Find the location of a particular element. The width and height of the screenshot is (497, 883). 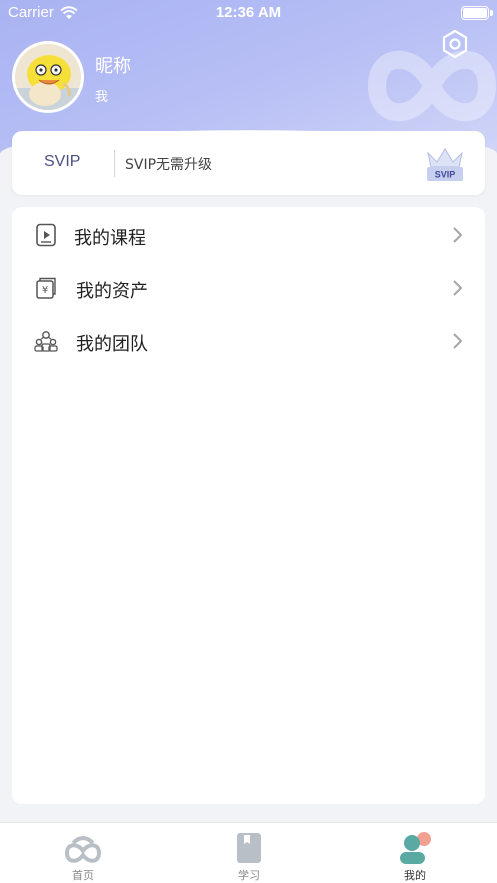

tab-label: 学习 is located at coordinates (249, 875).